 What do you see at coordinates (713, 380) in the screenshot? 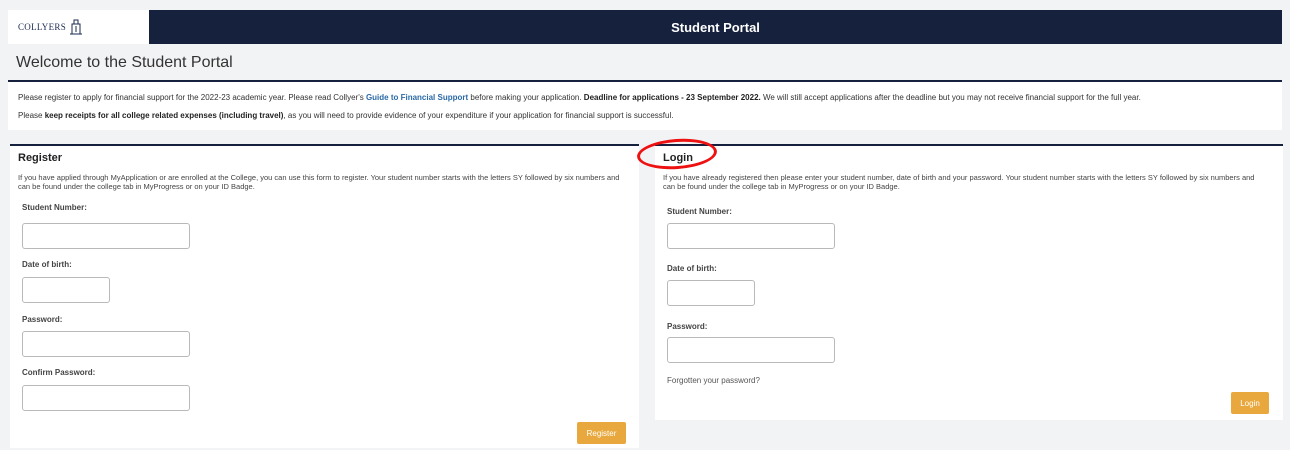
I see `forgot-password-link: Forgotten your password?` at bounding box center [713, 380].